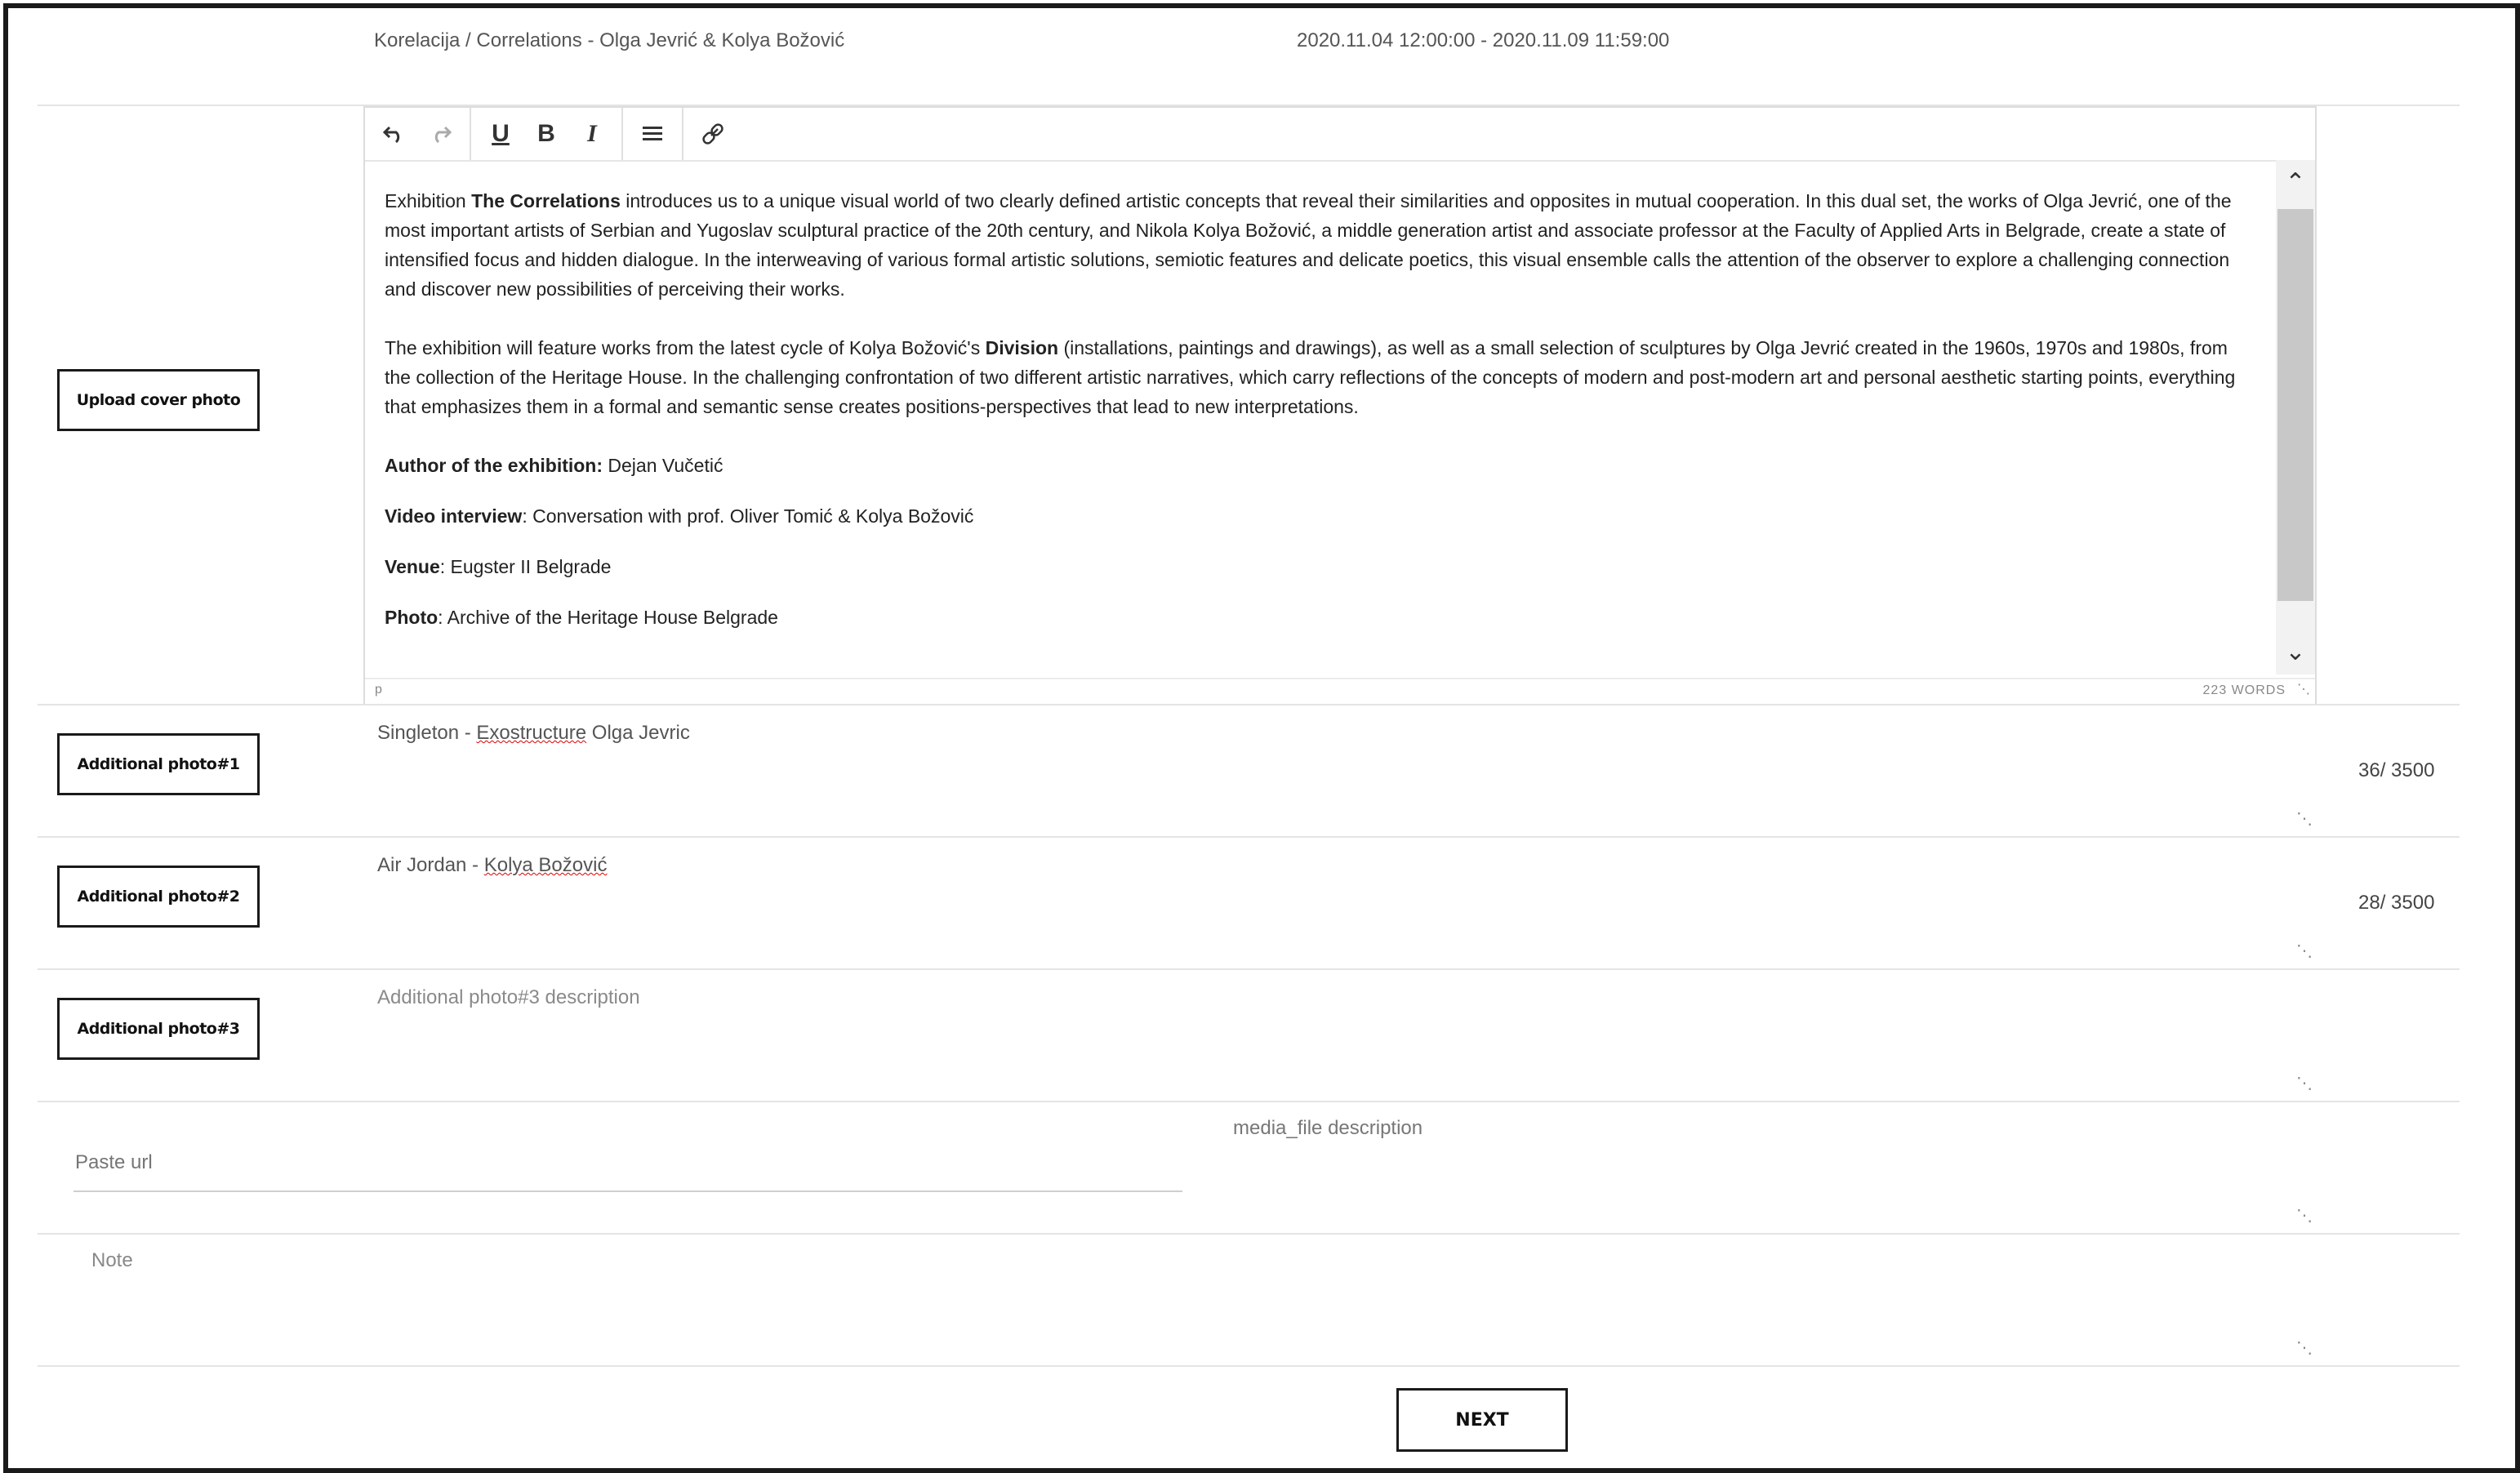 The height and width of the screenshot is (1473, 2520). Describe the element at coordinates (1482, 1420) in the screenshot. I see `next-button: NEXT` at that location.